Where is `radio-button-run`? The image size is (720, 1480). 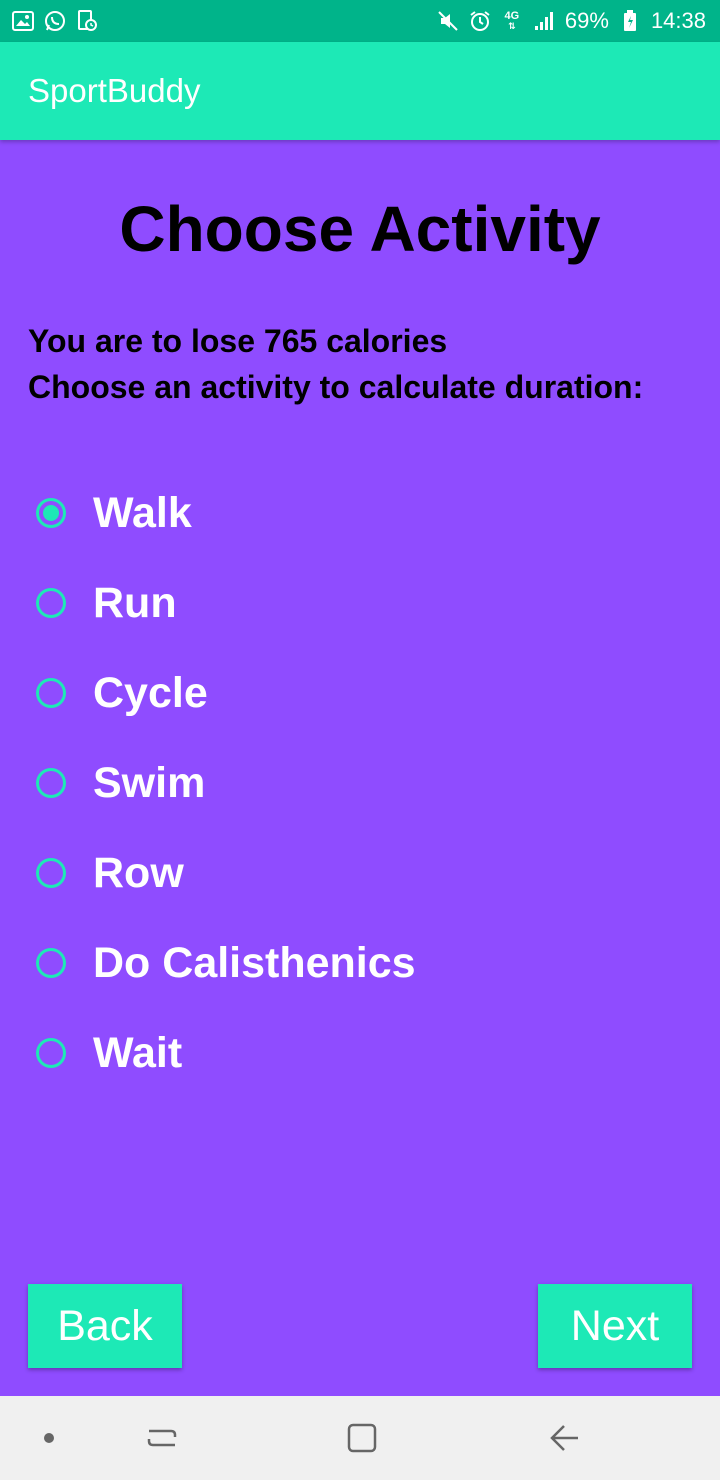 radio-button-run is located at coordinates (51, 603).